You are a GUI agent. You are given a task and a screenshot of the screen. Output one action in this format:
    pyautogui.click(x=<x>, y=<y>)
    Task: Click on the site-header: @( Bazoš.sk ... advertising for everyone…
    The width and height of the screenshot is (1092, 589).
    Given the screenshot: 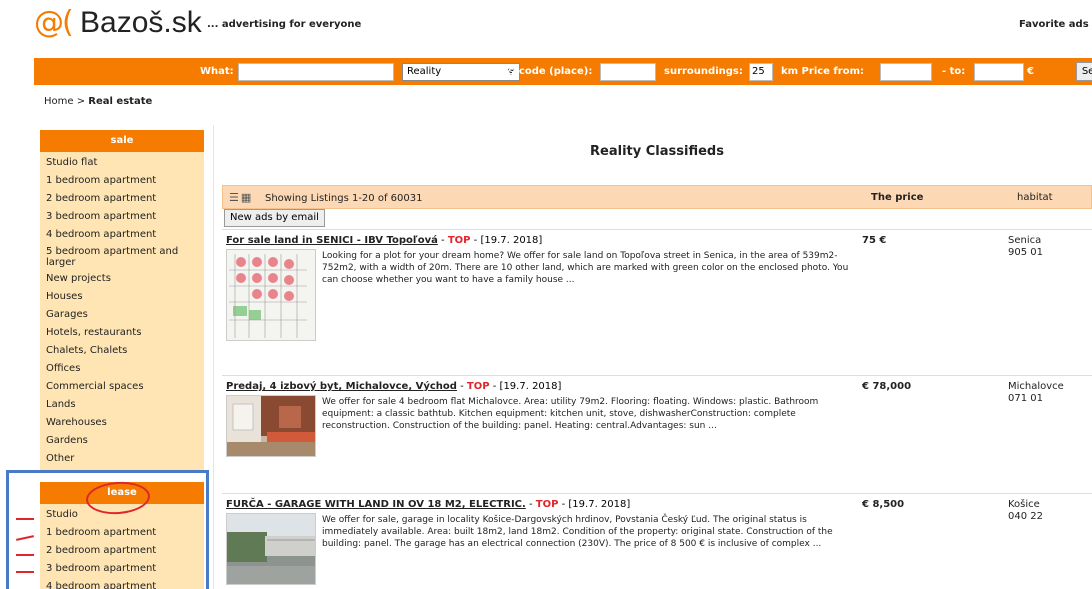 What is the action you would take?
    pyautogui.click(x=546, y=28)
    